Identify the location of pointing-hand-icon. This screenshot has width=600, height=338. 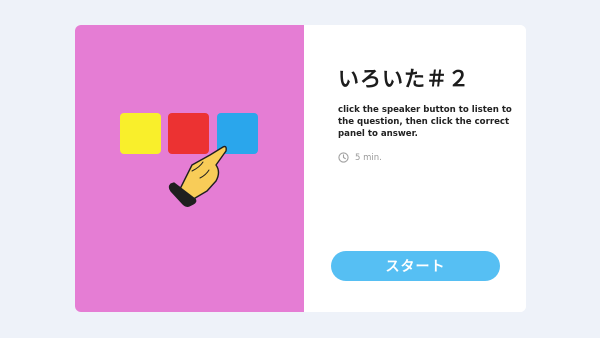
(197, 176).